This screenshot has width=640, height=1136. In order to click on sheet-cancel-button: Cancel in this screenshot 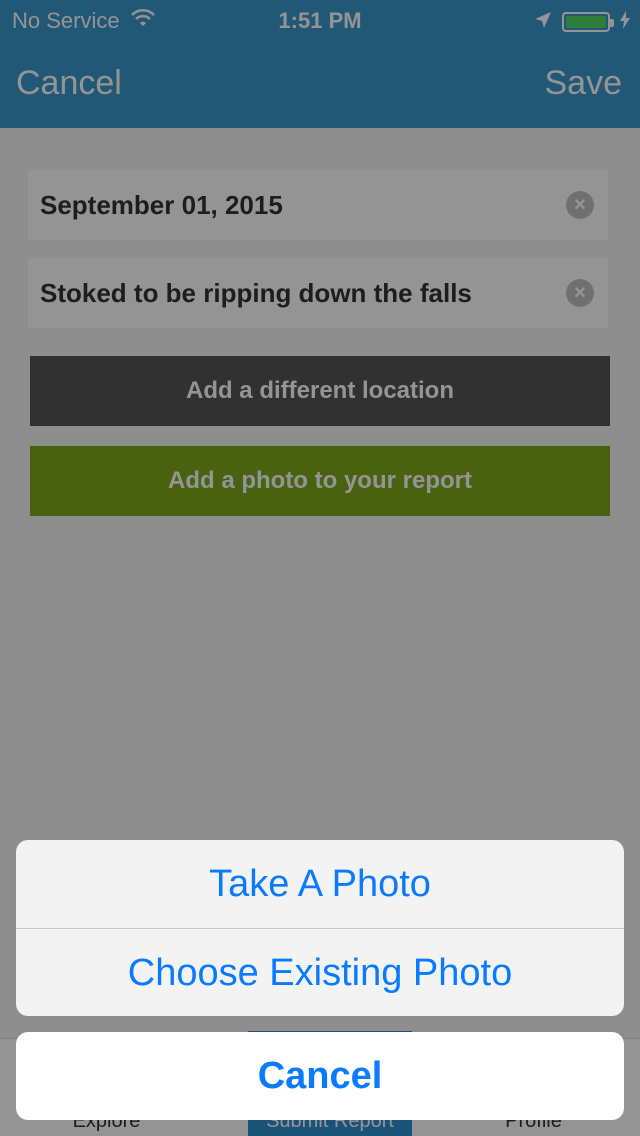, I will do `click(320, 1076)`.